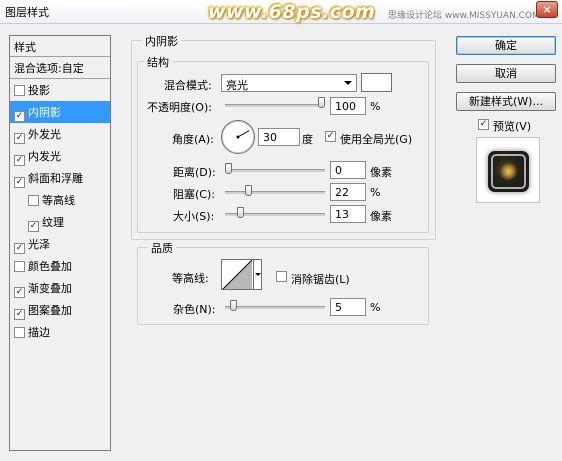 The width and height of the screenshot is (562, 461). Describe the element at coordinates (55, 178) in the screenshot. I see `style-item-label: 斜面和浮雕` at that location.